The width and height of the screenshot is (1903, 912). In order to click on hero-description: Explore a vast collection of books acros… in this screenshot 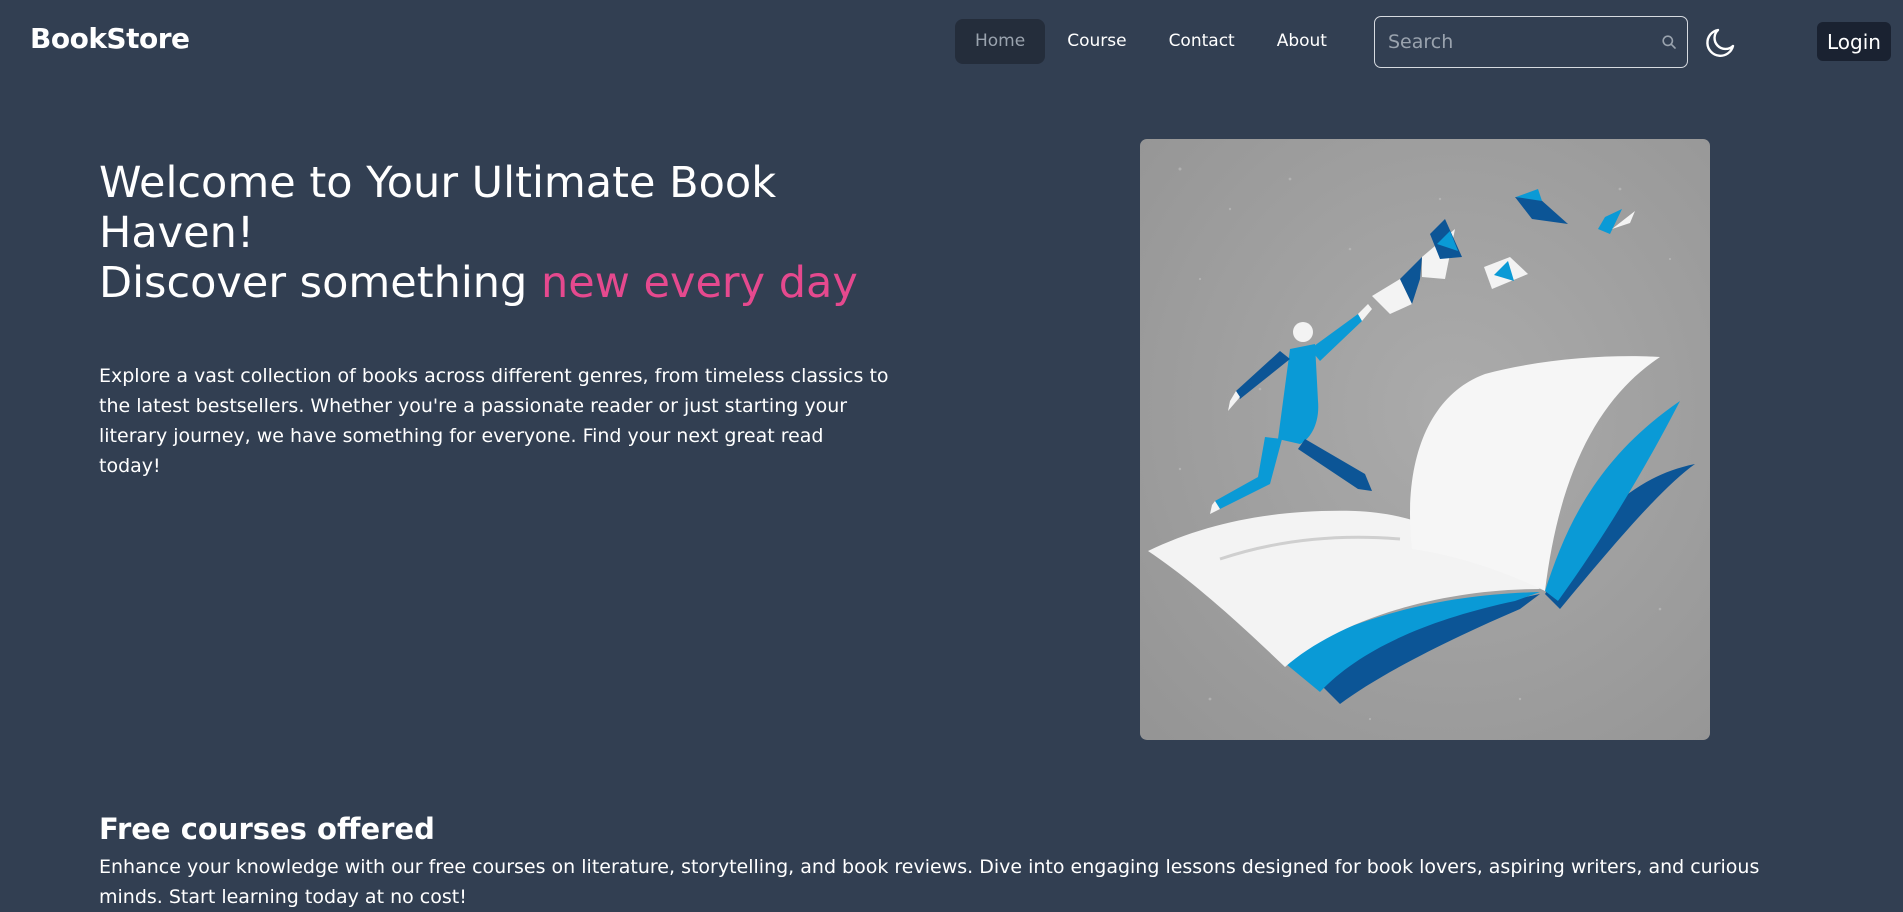, I will do `click(494, 421)`.